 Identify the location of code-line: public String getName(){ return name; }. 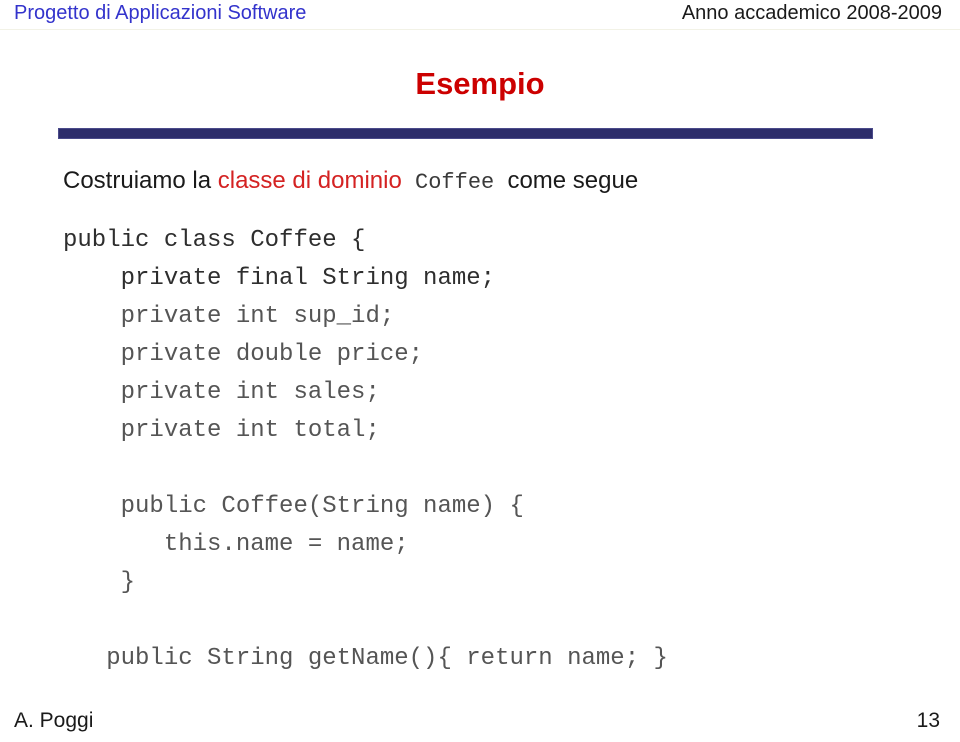
(365, 658).